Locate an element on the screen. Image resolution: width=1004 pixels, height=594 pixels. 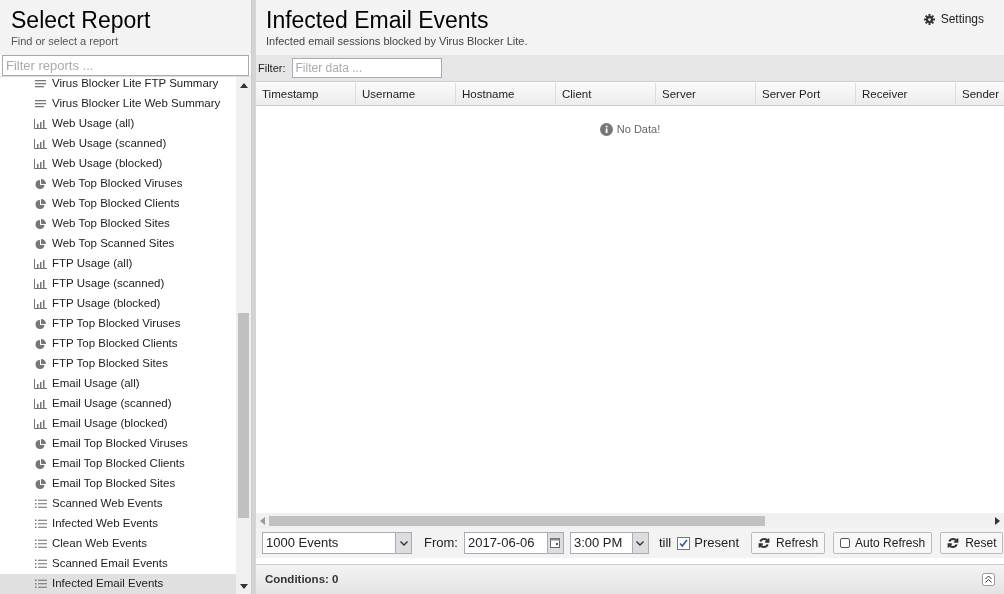
conditions-label: Conditions: 0 is located at coordinates (302, 579).